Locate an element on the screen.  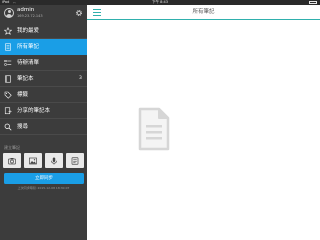
microphone-icon is located at coordinates (54, 160).